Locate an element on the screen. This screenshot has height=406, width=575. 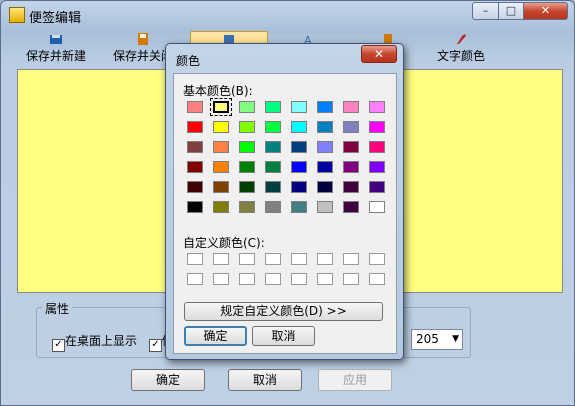
second-option-checkbox: ✓ is located at coordinates (155, 345).